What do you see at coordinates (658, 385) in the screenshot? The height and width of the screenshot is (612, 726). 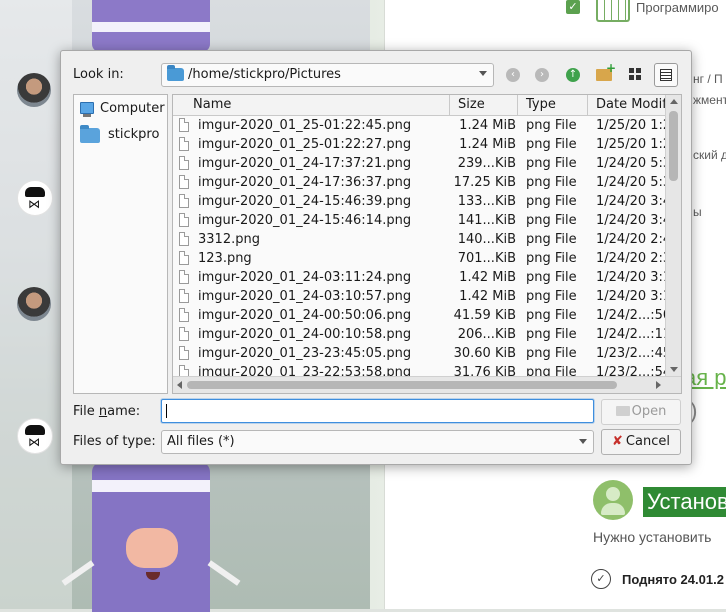 I see `scroll-right-arrow-icon` at bounding box center [658, 385].